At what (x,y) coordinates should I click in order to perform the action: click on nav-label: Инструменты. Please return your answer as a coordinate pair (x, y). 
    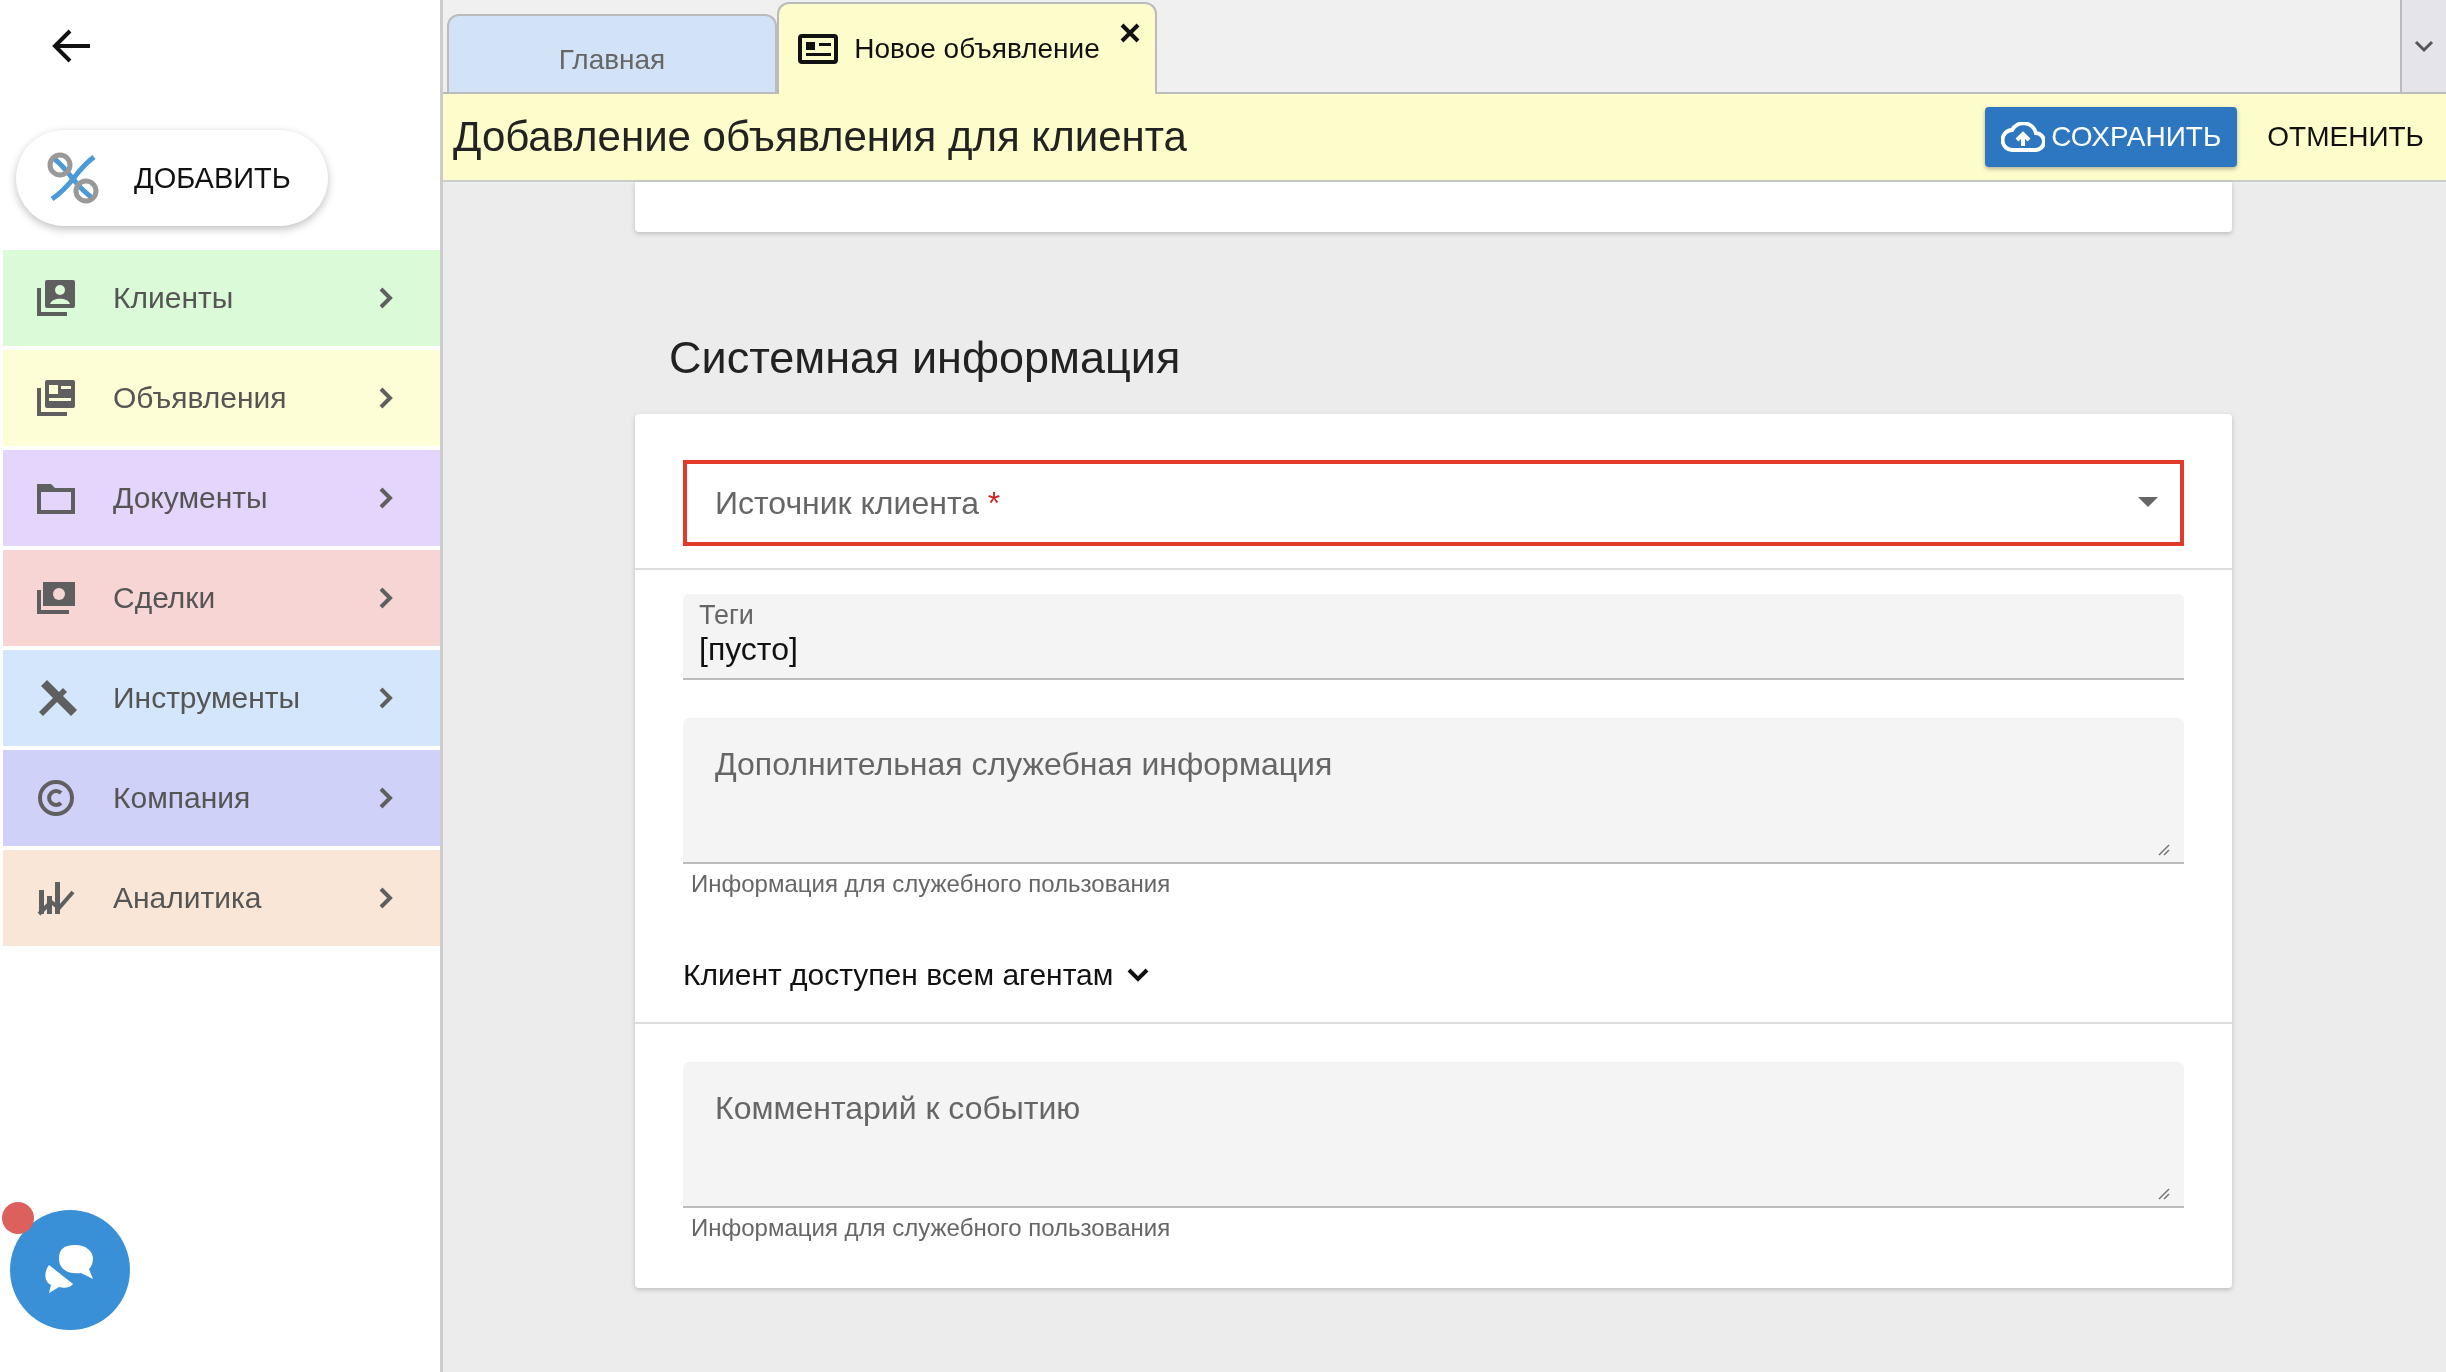
    Looking at the image, I should click on (207, 698).